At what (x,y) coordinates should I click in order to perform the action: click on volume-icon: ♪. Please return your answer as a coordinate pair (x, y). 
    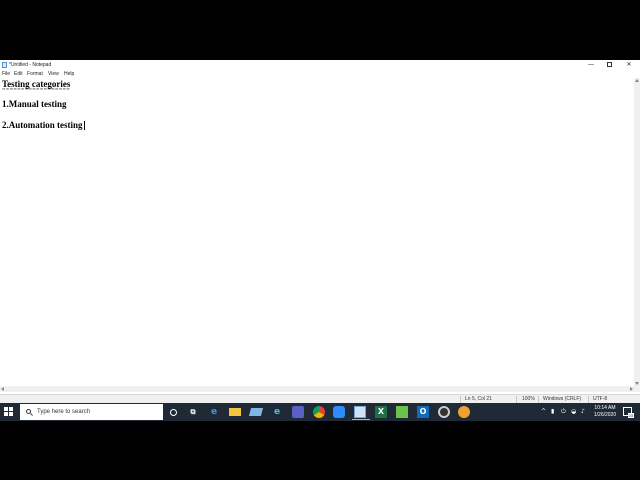
    Looking at the image, I should click on (583, 412).